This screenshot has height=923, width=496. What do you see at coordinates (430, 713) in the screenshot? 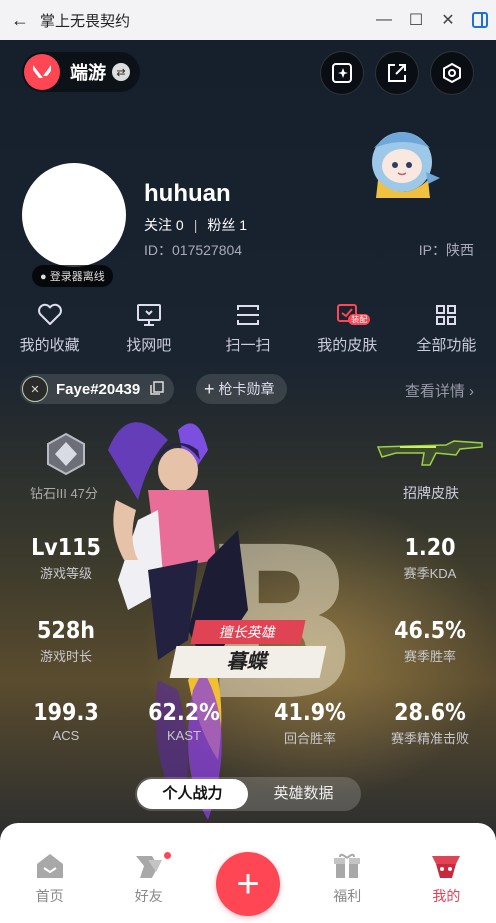
I see `stat-value: 28.6%` at bounding box center [430, 713].